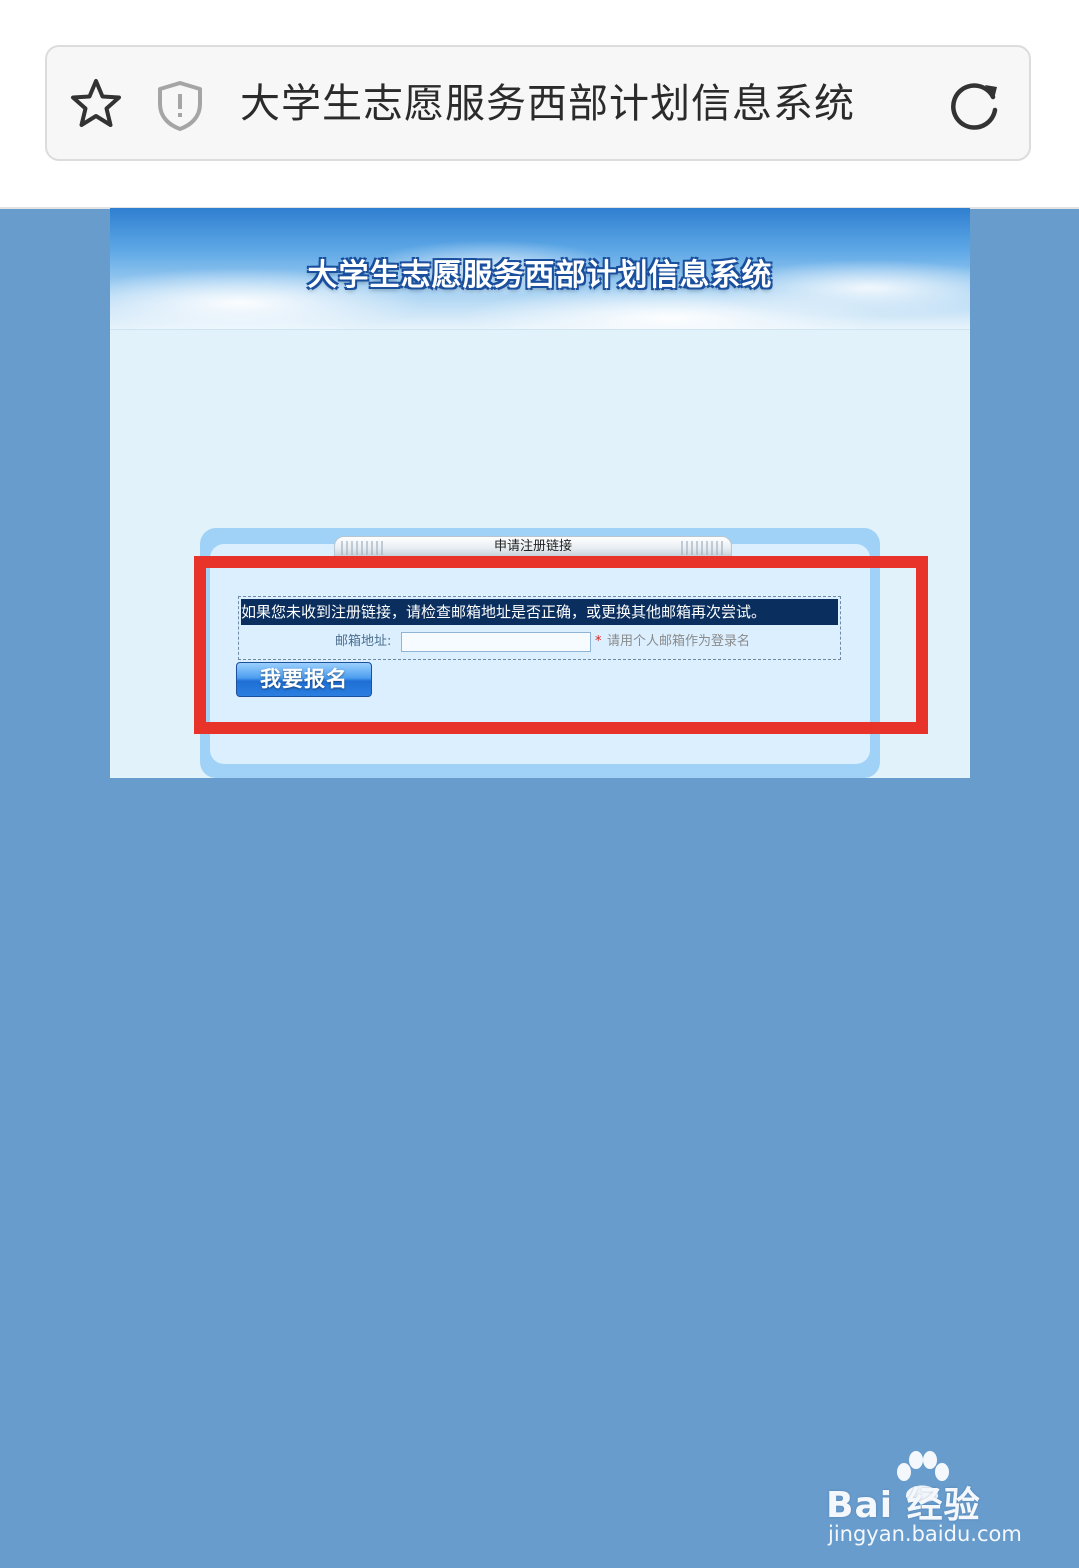 This screenshot has width=1079, height=1568. What do you see at coordinates (561, 645) in the screenshot?
I see `highlight-annotation` at bounding box center [561, 645].